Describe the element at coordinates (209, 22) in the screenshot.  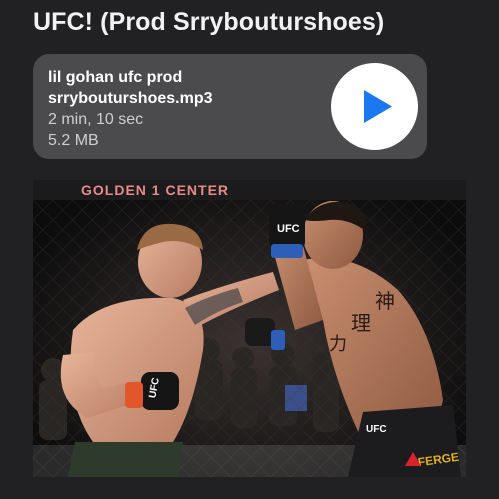
I see `post-title: UFC! (Prod Srrybouturshoes)` at that location.